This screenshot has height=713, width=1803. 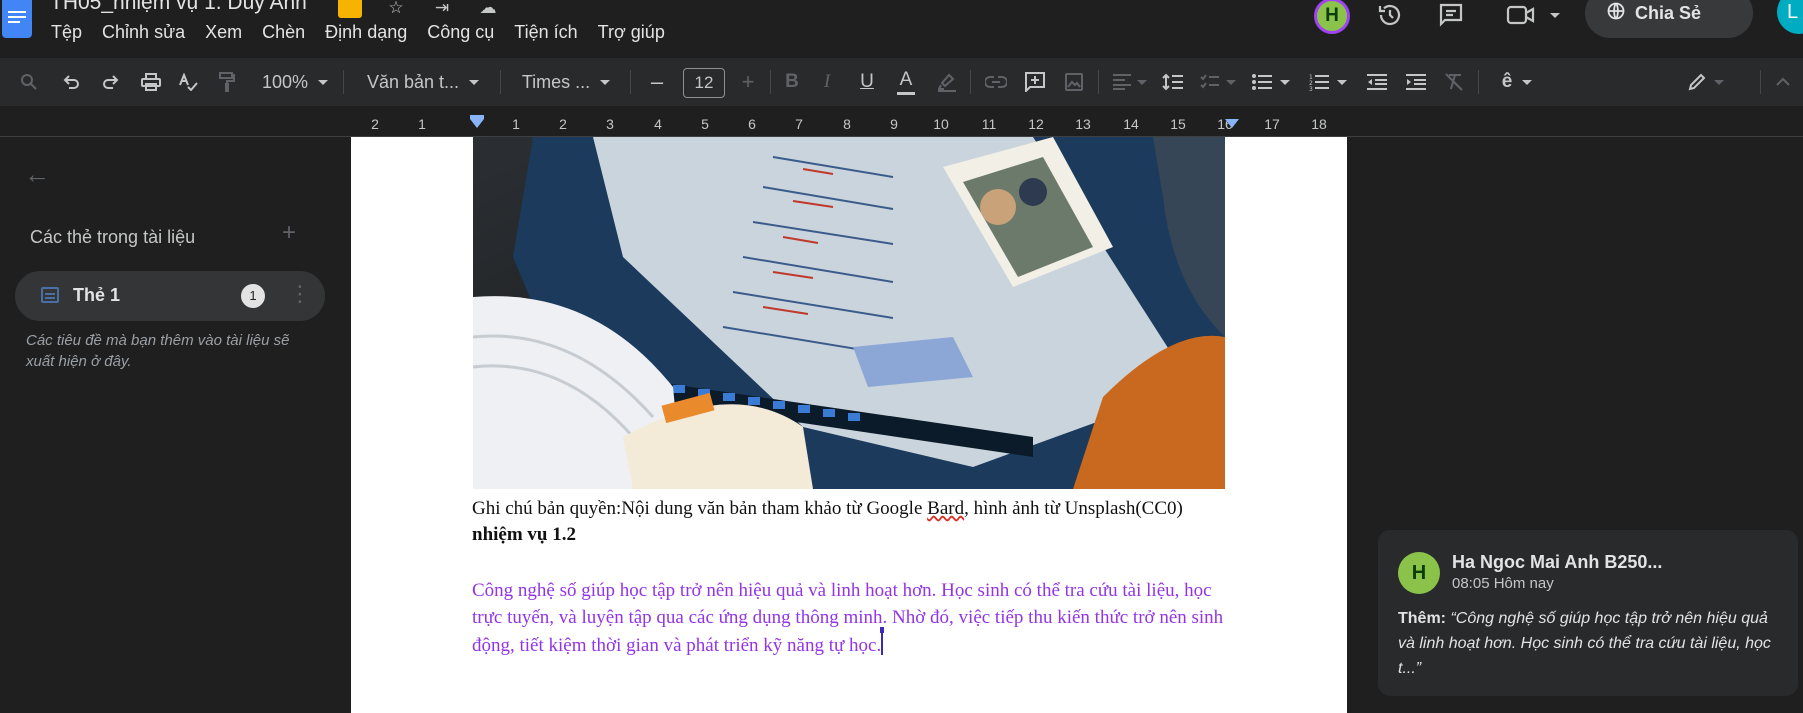 What do you see at coordinates (827, 82) in the screenshot?
I see `italic-icon: I` at bounding box center [827, 82].